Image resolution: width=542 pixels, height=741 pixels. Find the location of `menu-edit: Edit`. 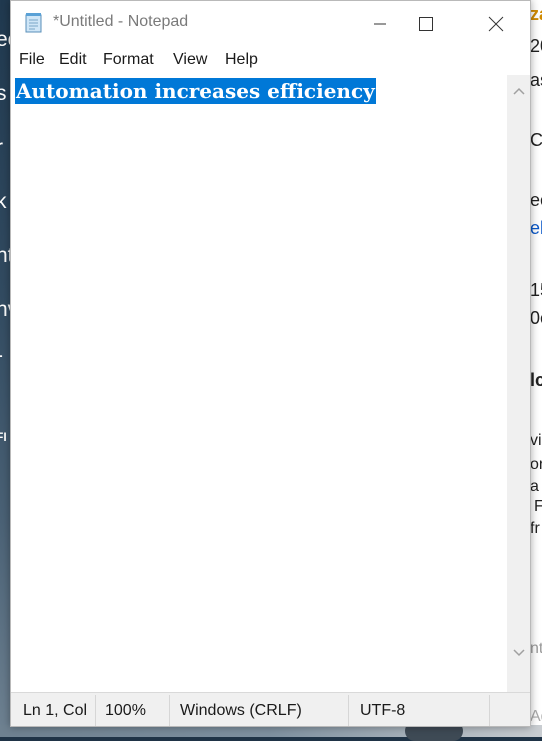

menu-edit: Edit is located at coordinates (73, 60).